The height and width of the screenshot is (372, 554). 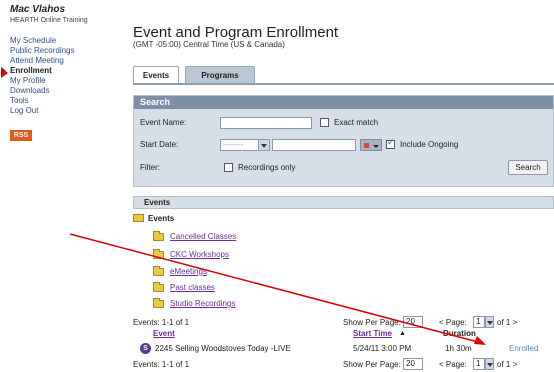 I want to click on session-icon: S, so click(x=145, y=348).